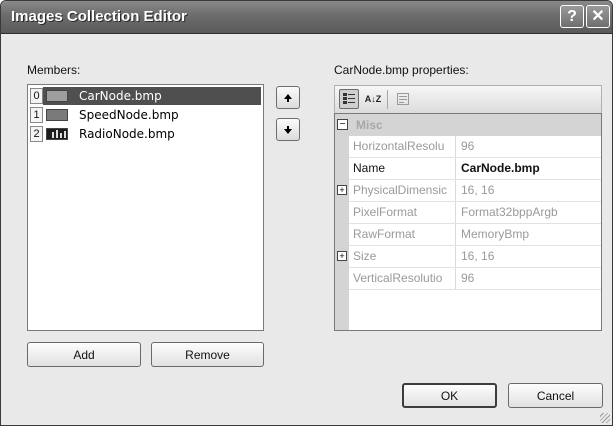  I want to click on property-row: PixelFormat Format32bppArgb, so click(475, 213).